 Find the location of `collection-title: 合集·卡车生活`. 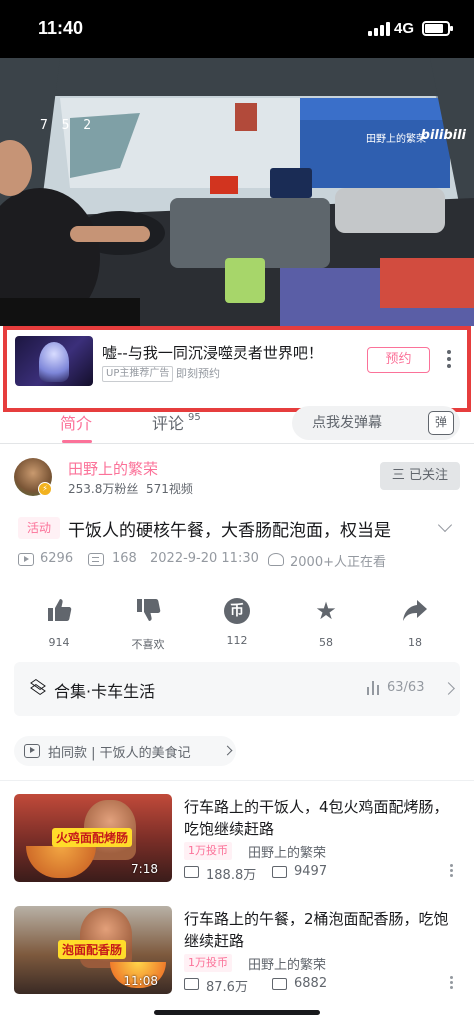

collection-title: 合集·卡车生活 is located at coordinates (104, 690).